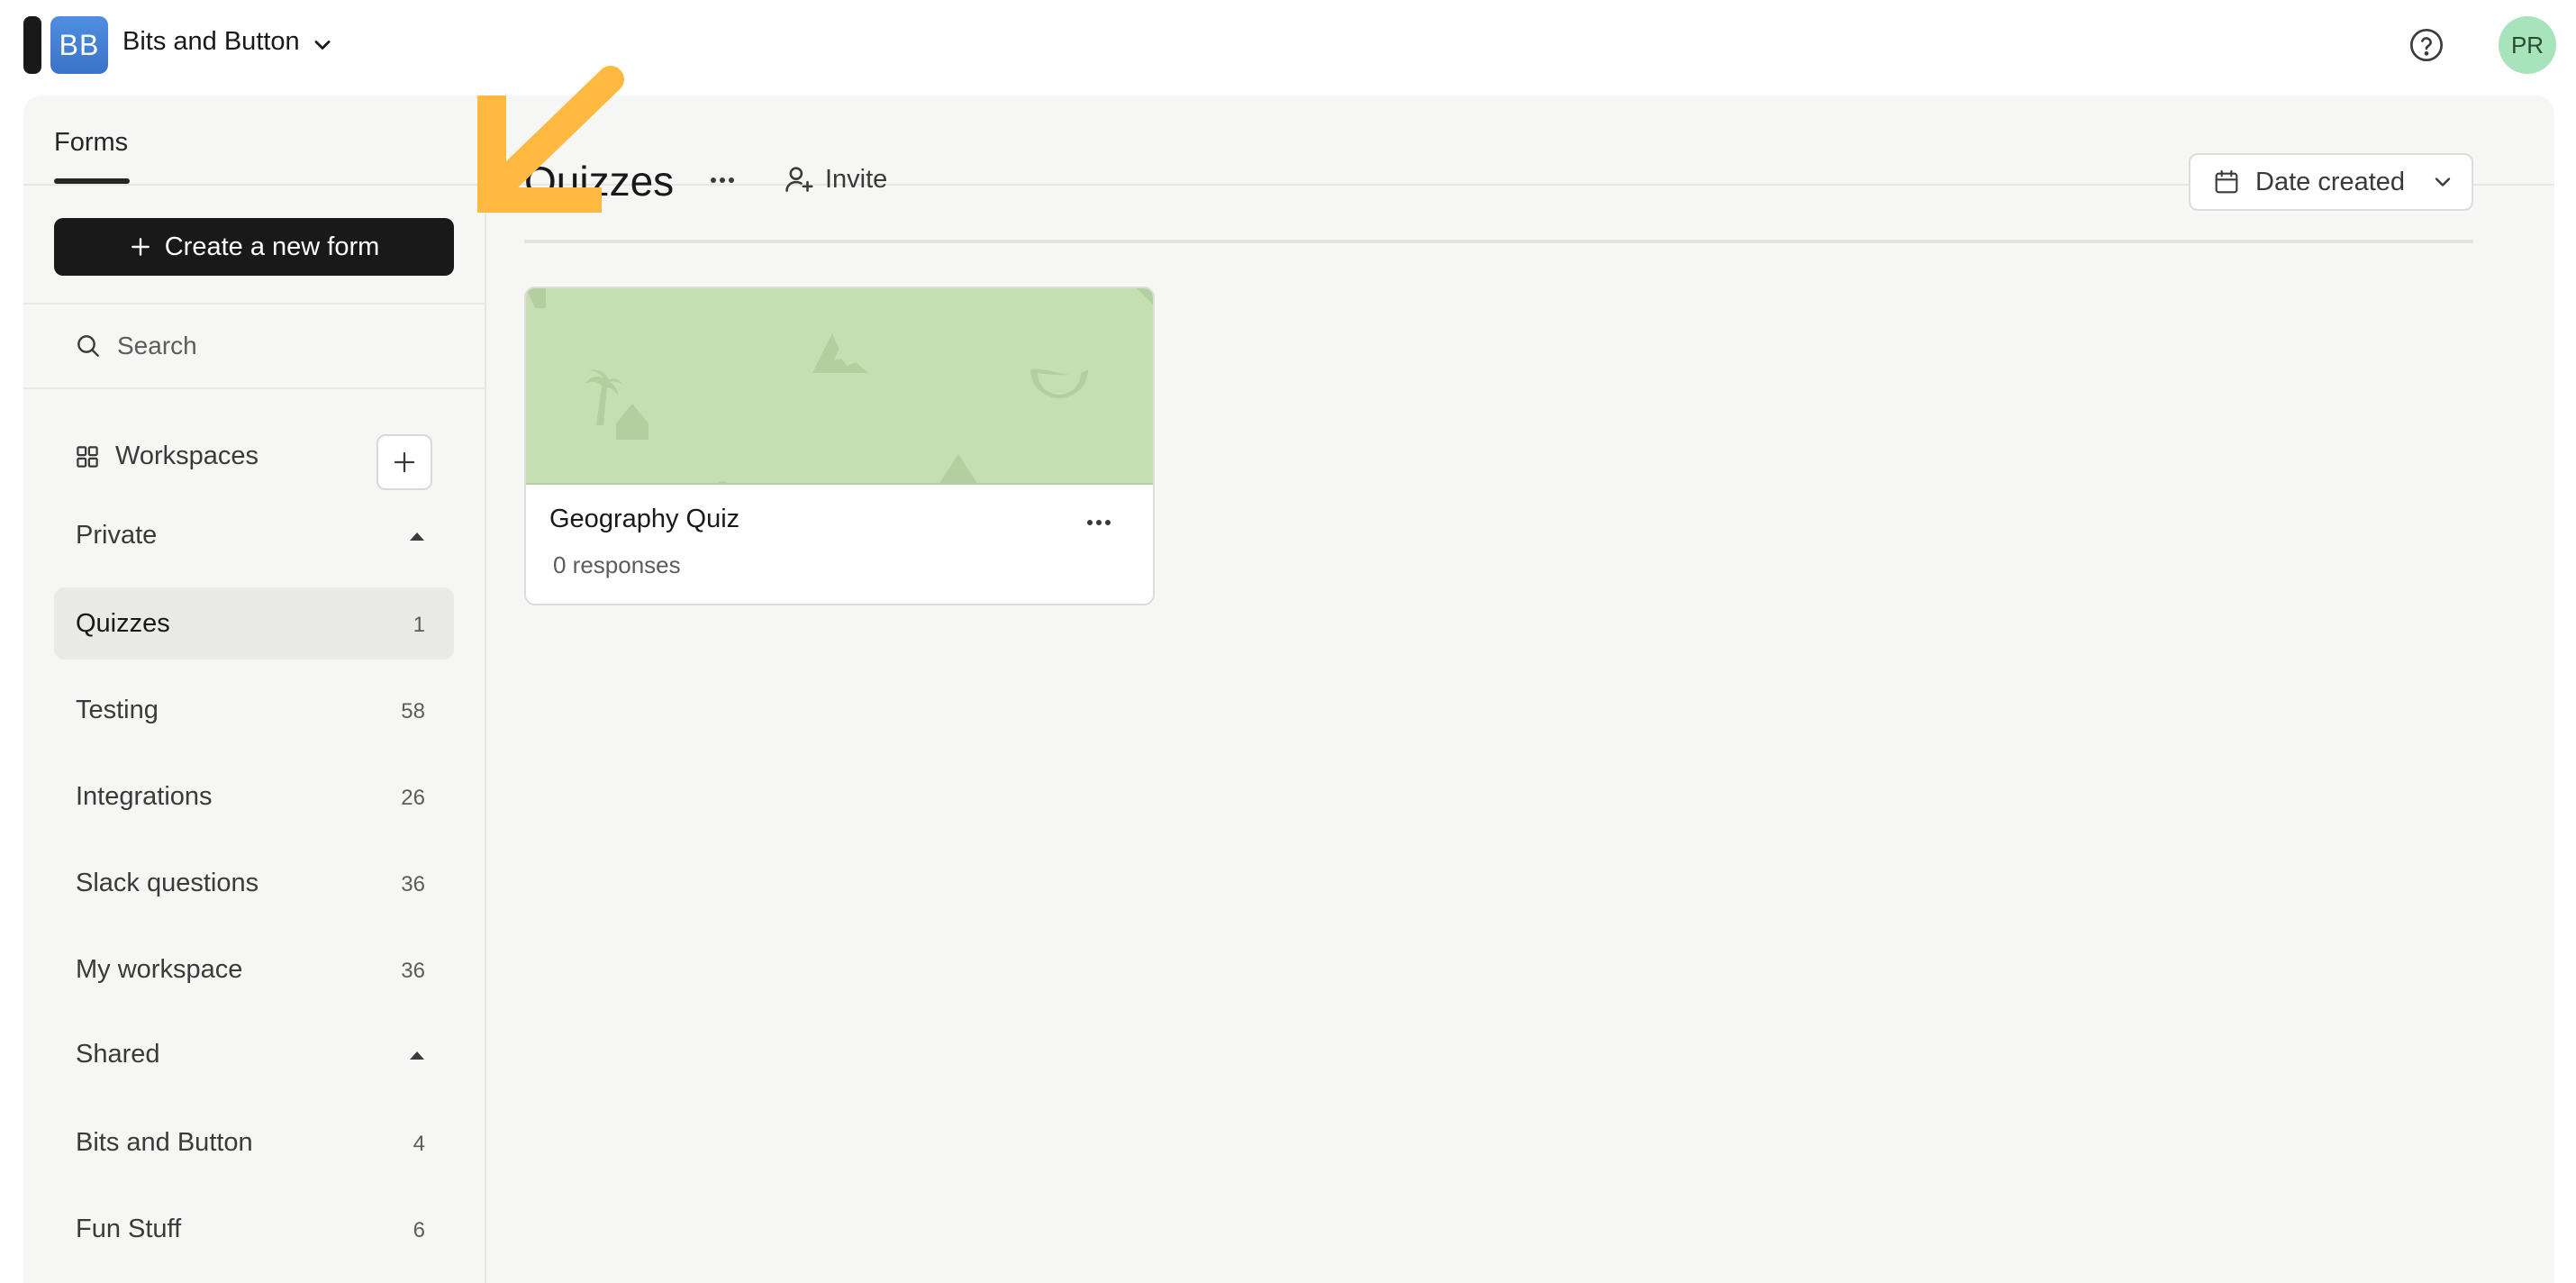  What do you see at coordinates (419, 1230) in the screenshot?
I see `workspace-item-count: 6` at bounding box center [419, 1230].